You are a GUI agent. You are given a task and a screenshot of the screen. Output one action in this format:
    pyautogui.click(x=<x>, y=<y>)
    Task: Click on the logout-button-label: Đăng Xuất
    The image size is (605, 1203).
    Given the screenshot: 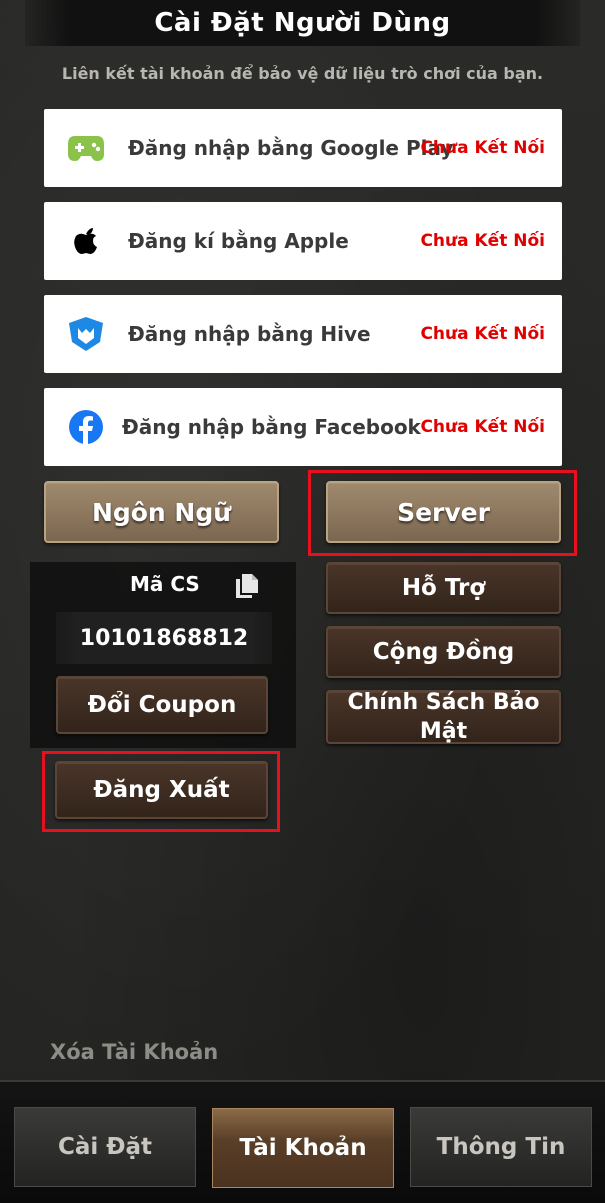 What is the action you would take?
    pyautogui.click(x=161, y=790)
    